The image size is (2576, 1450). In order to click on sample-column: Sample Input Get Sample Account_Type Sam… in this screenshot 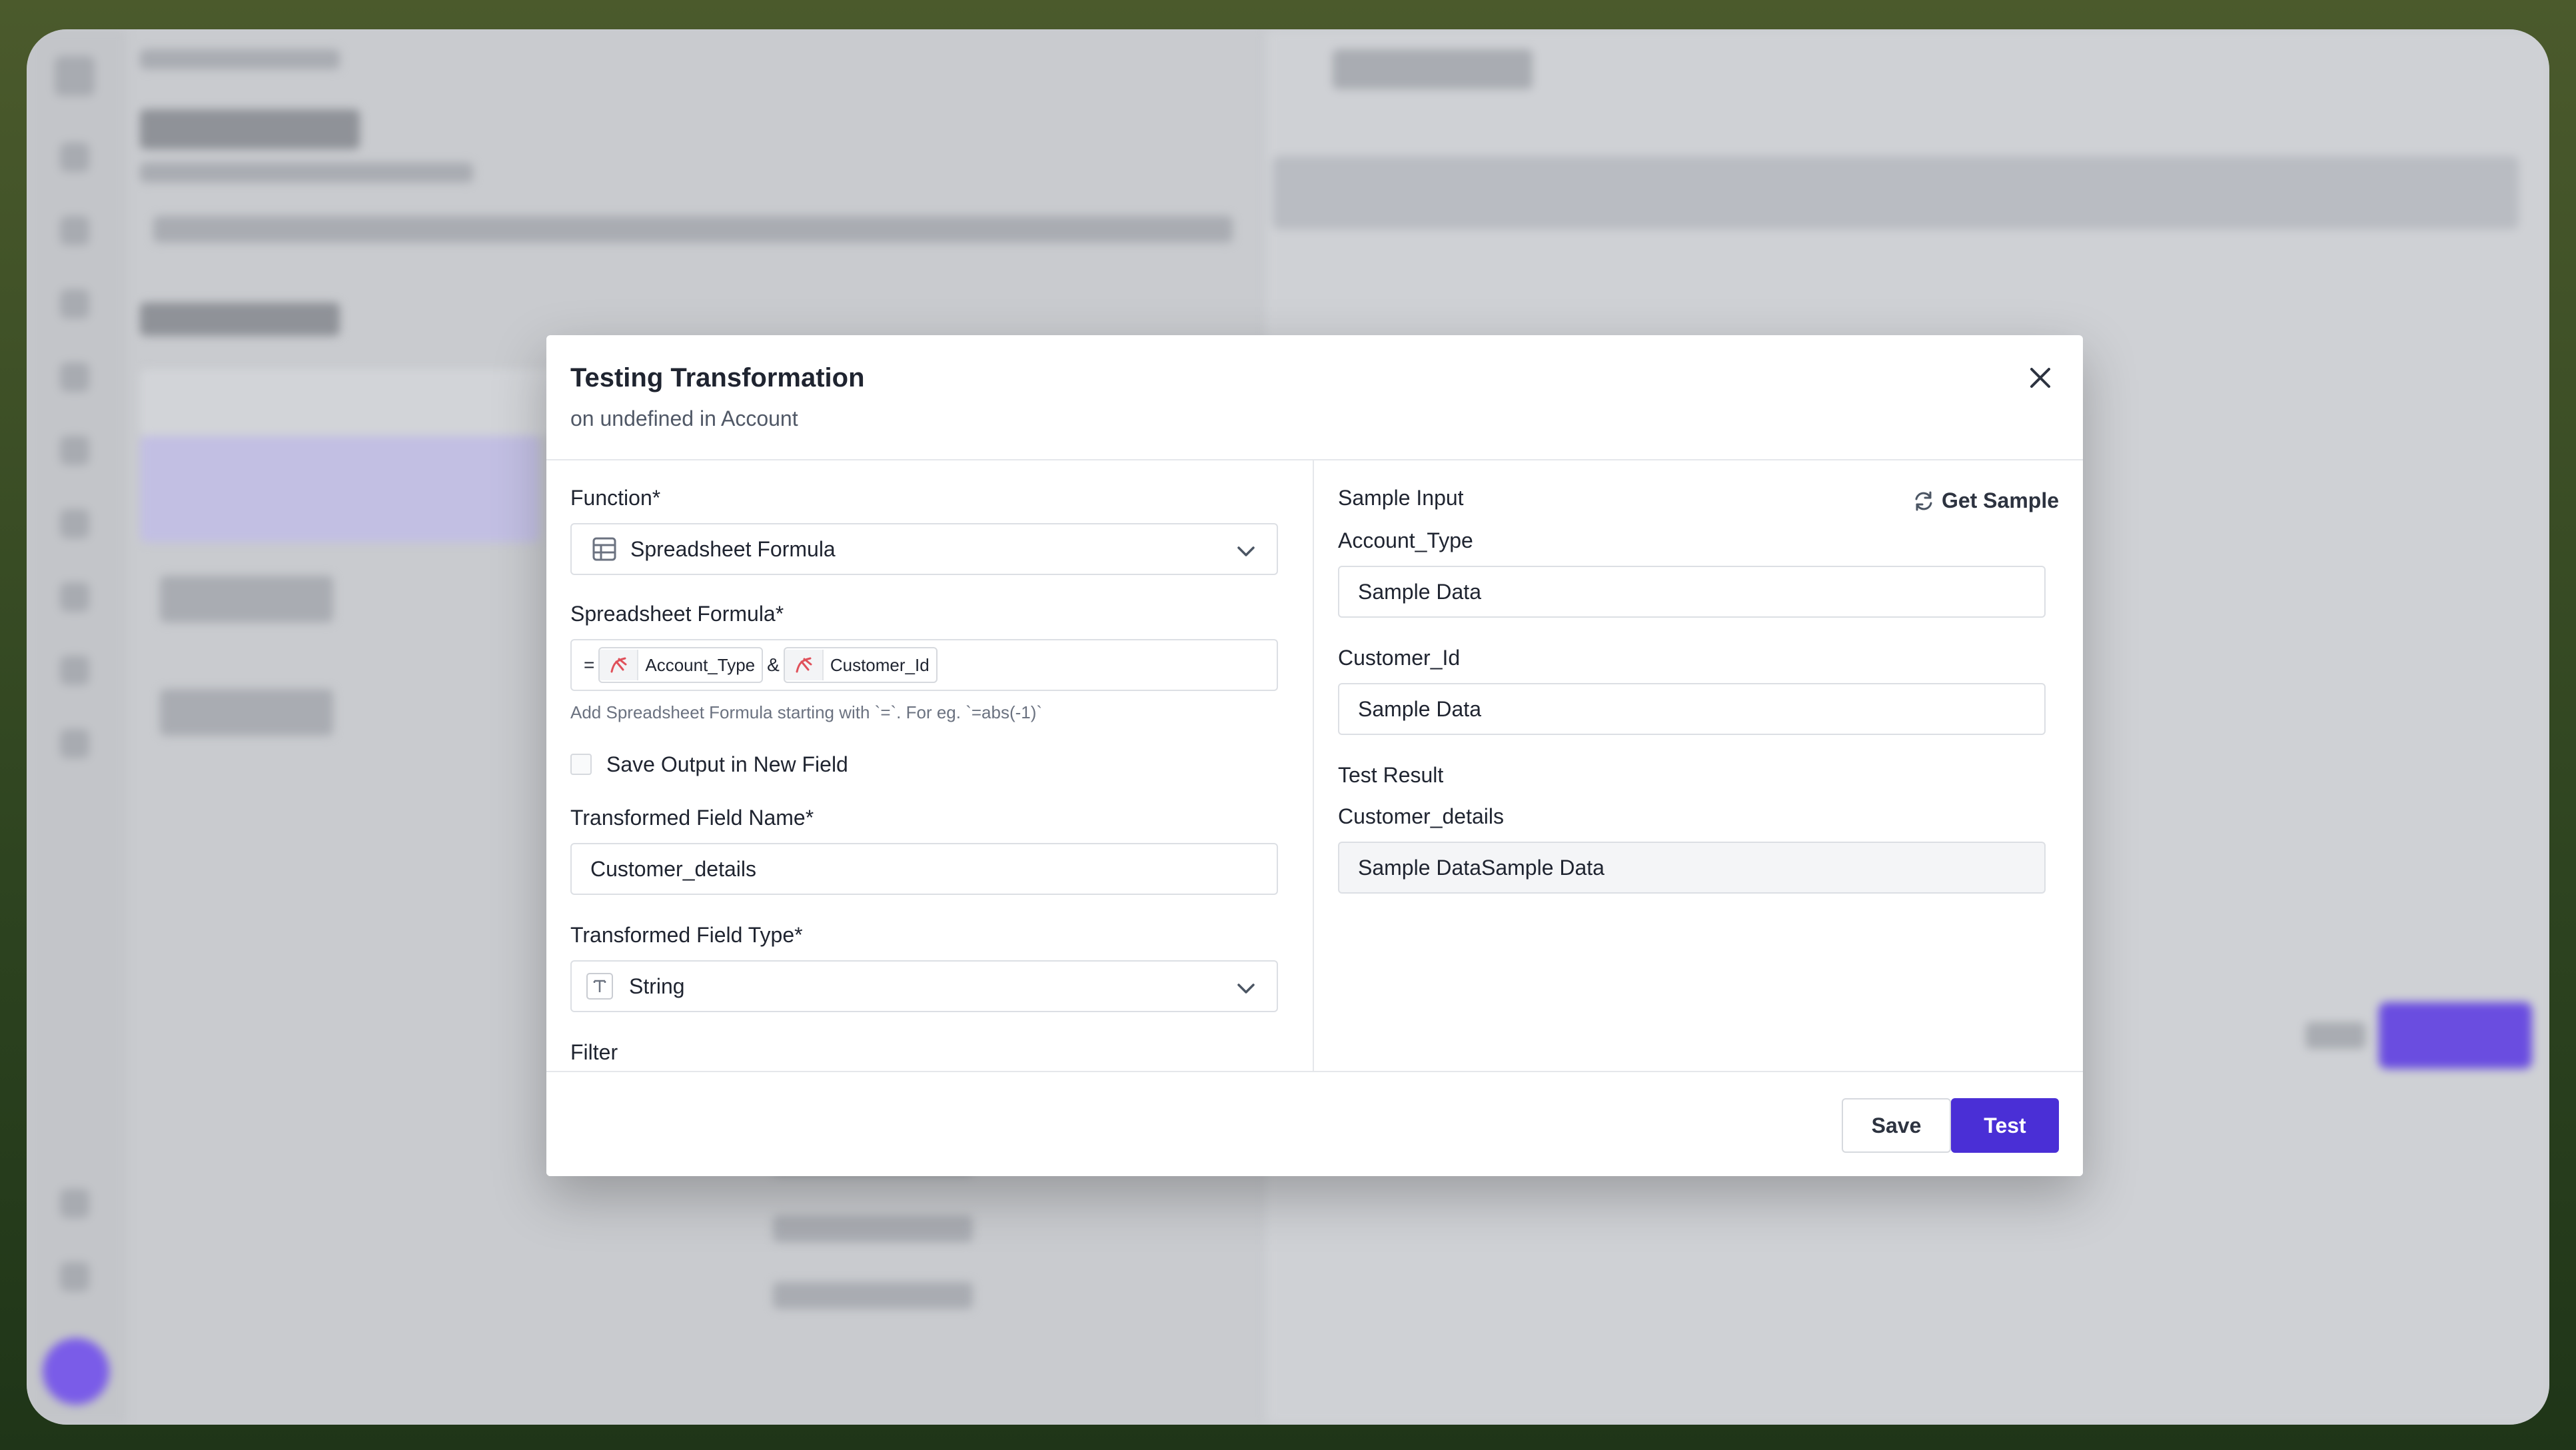, I will do `click(1699, 767)`.